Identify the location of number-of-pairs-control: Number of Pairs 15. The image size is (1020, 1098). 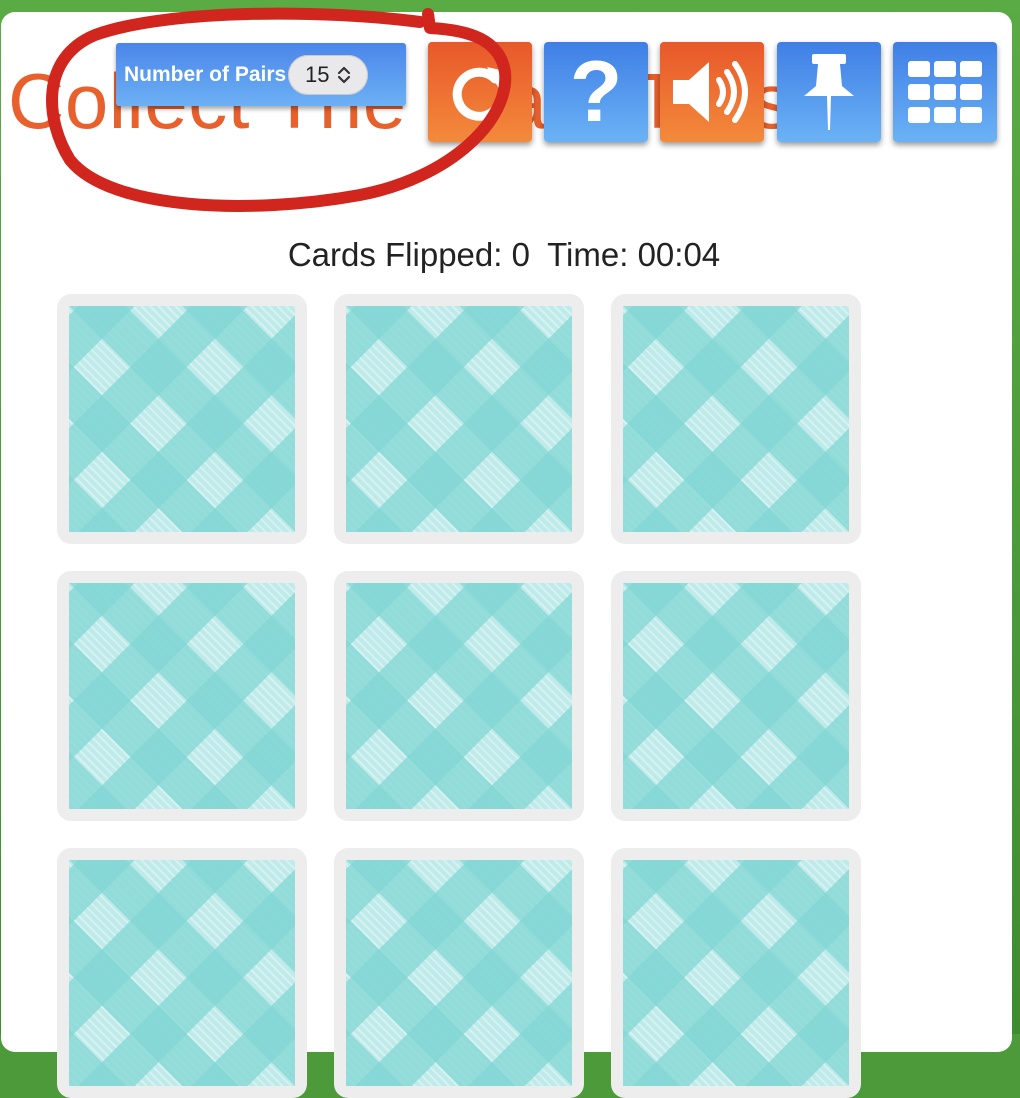
(261, 74).